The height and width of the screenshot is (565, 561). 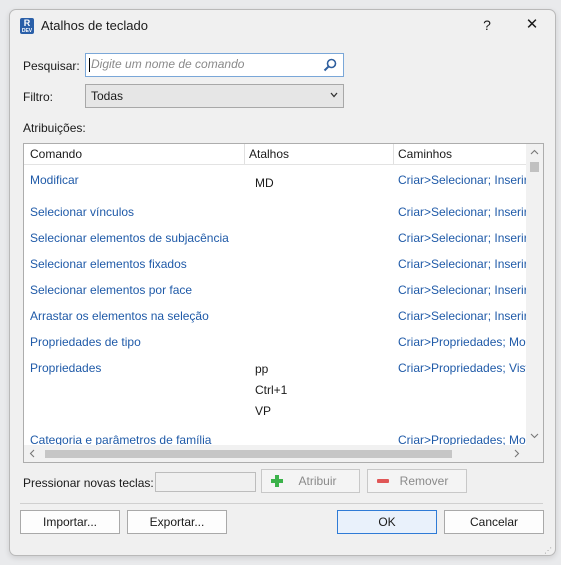 What do you see at coordinates (462, 368) in the screenshot?
I see `path-cell: Criar>Propriedades; Vist` at bounding box center [462, 368].